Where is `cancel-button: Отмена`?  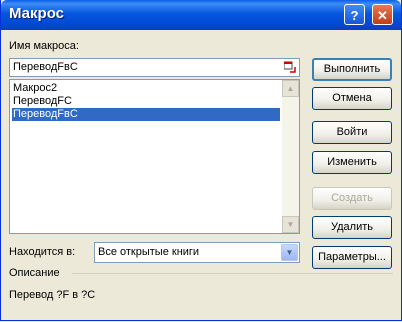
cancel-button: Отмена is located at coordinates (352, 98).